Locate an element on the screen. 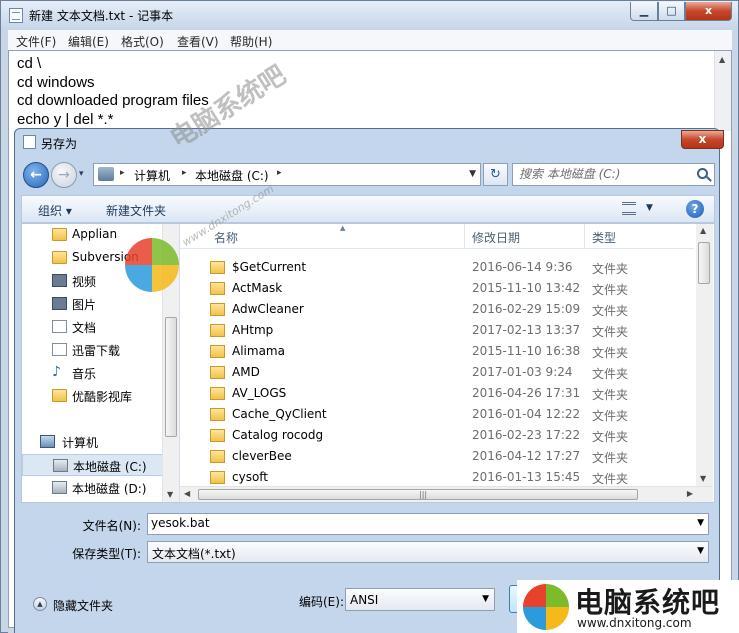 The height and width of the screenshot is (633, 739). nav-item-thunder-downloads: 迅雷下载 is located at coordinates (100, 350).